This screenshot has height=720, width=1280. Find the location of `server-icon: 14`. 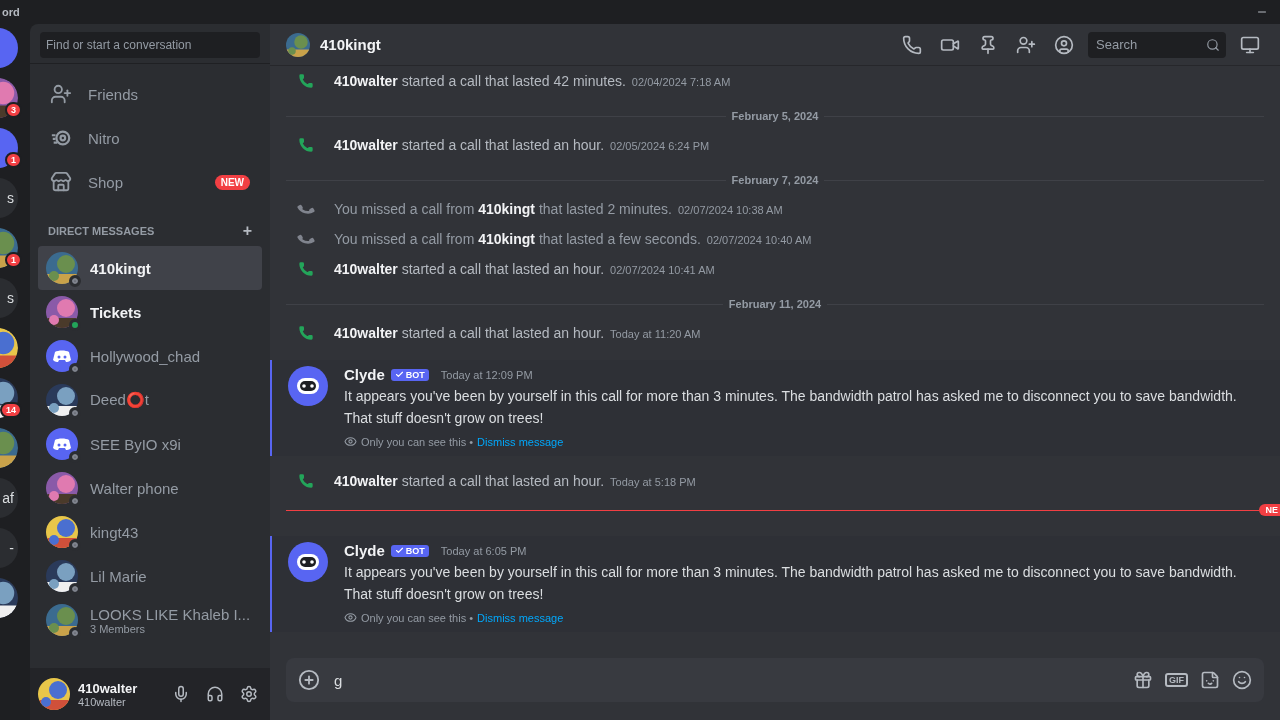

server-icon: 14 is located at coordinates (9, 398).